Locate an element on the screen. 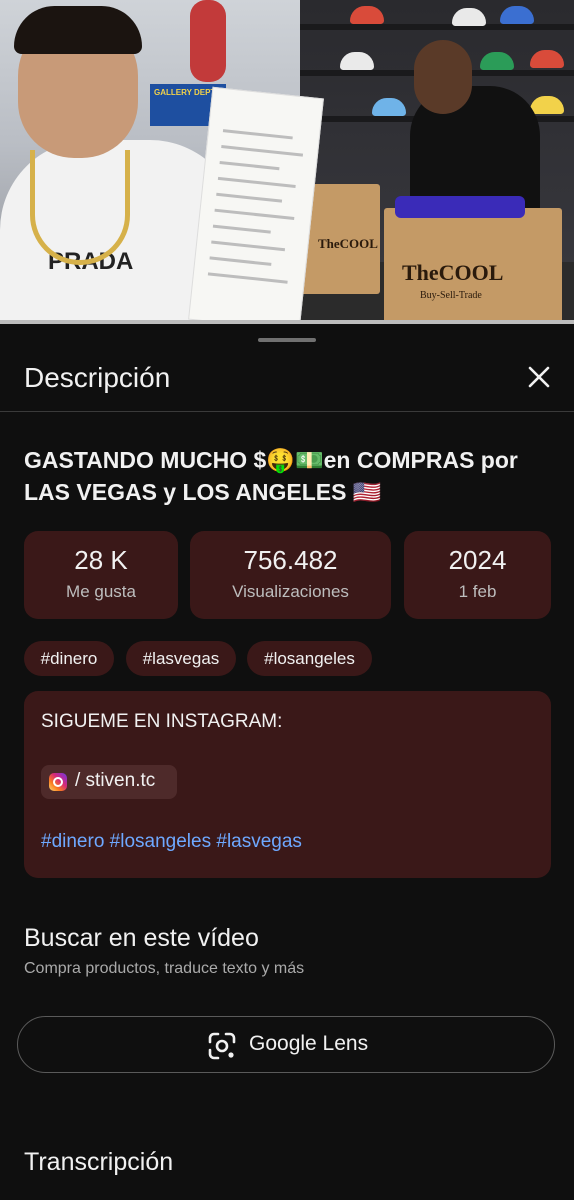 The image size is (574, 1200). description-text: SIGUEME EN INSTAGRAM: is located at coordinates (162, 721).